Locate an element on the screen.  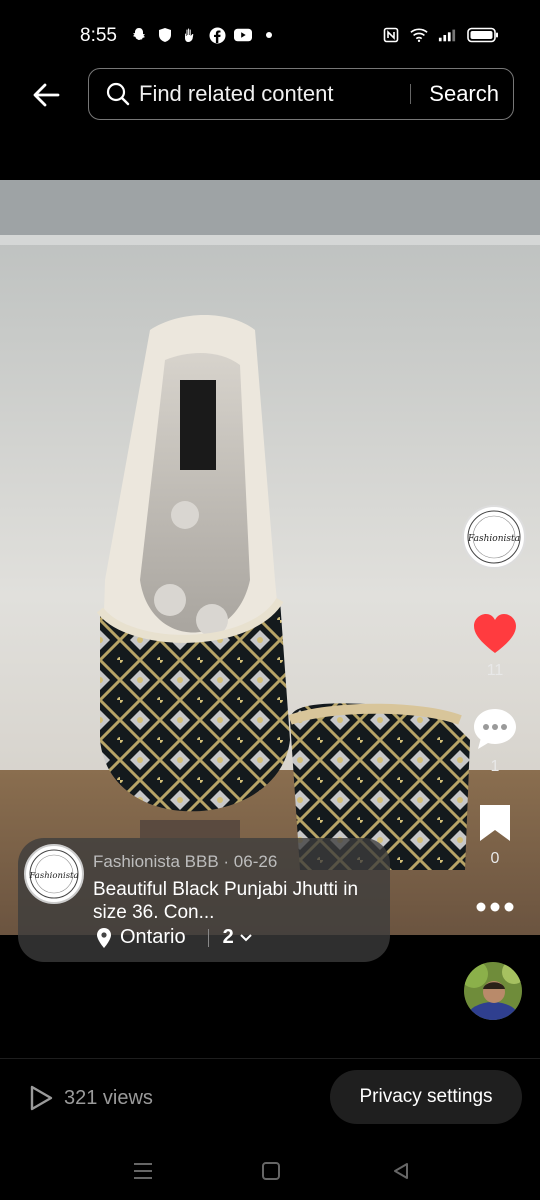
author-avatar: Fashionista is located at coordinates (494, 537).